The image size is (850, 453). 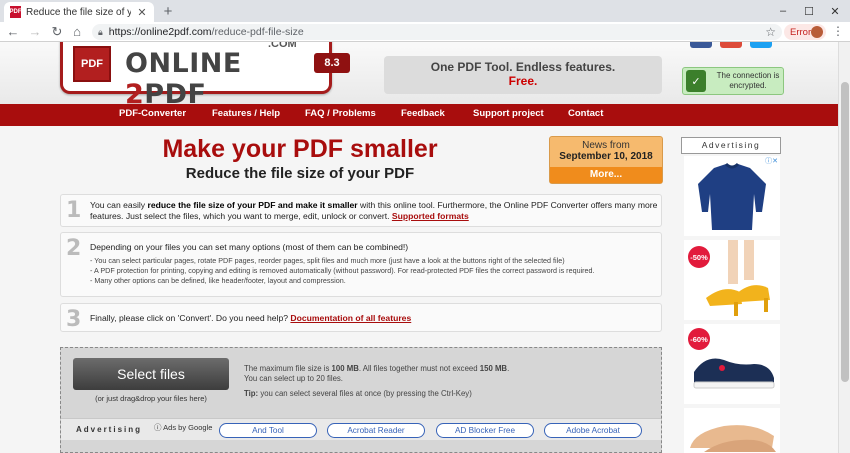 I want to click on new-tab-plus-icon: +, so click(x=168, y=12).